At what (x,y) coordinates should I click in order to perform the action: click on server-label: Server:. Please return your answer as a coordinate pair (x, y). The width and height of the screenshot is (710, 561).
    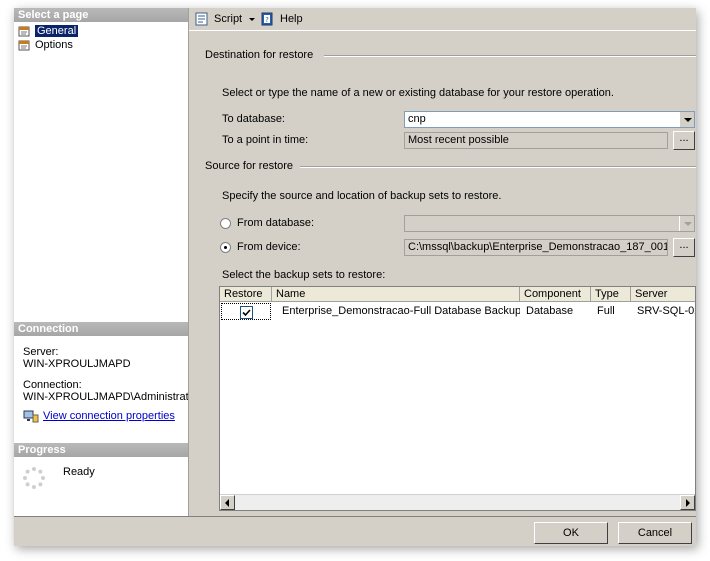
    Looking at the image, I should click on (41, 352).